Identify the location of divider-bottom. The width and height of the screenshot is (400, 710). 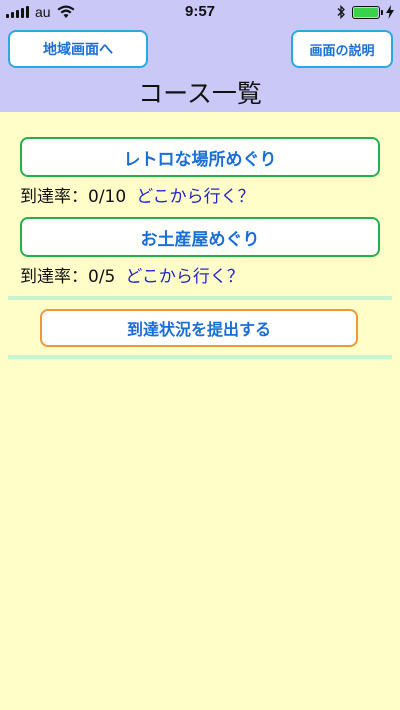
(200, 357).